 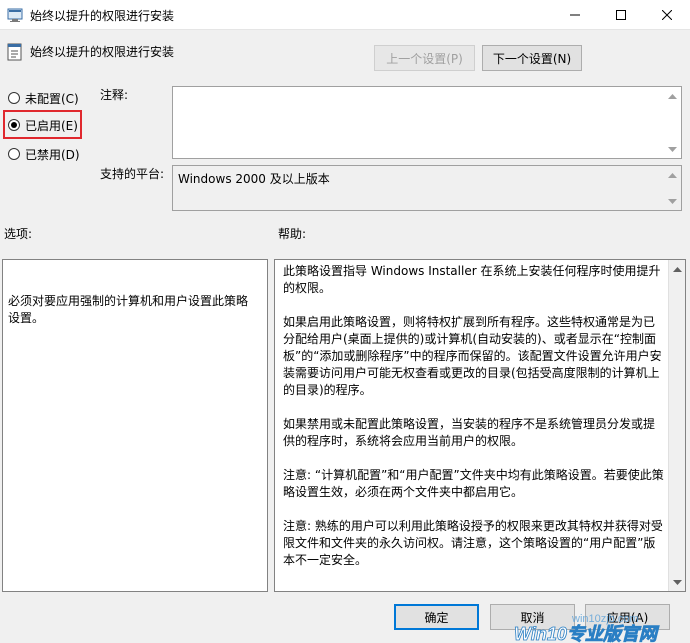 I want to click on options-text: 必须对要应用强制的计算机和用户设置此策略设置。, so click(x=128, y=309).